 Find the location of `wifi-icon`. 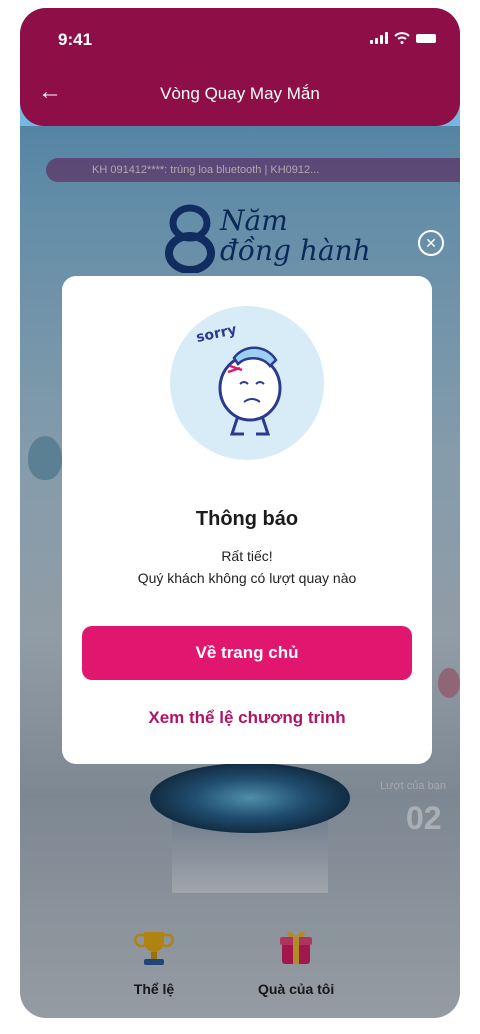

wifi-icon is located at coordinates (402, 38).